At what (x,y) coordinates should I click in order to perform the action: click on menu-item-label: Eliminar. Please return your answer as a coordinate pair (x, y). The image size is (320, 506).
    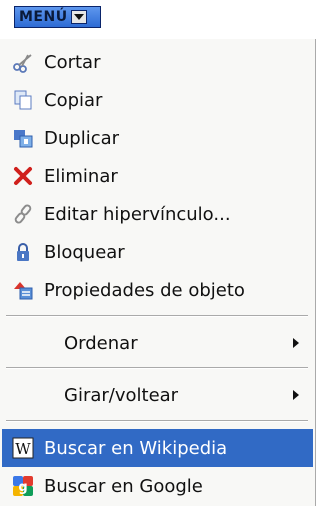
    Looking at the image, I should click on (81, 176).